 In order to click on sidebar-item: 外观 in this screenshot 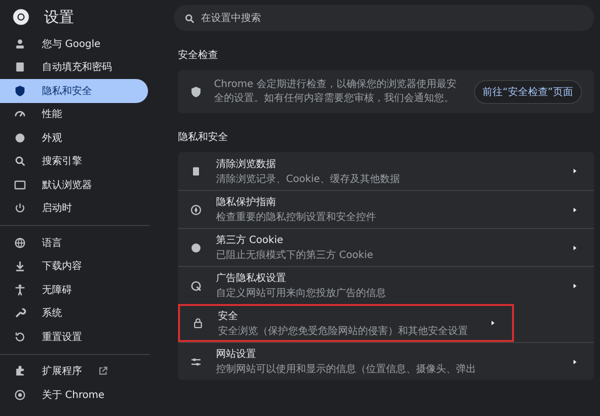, I will do `click(74, 138)`.